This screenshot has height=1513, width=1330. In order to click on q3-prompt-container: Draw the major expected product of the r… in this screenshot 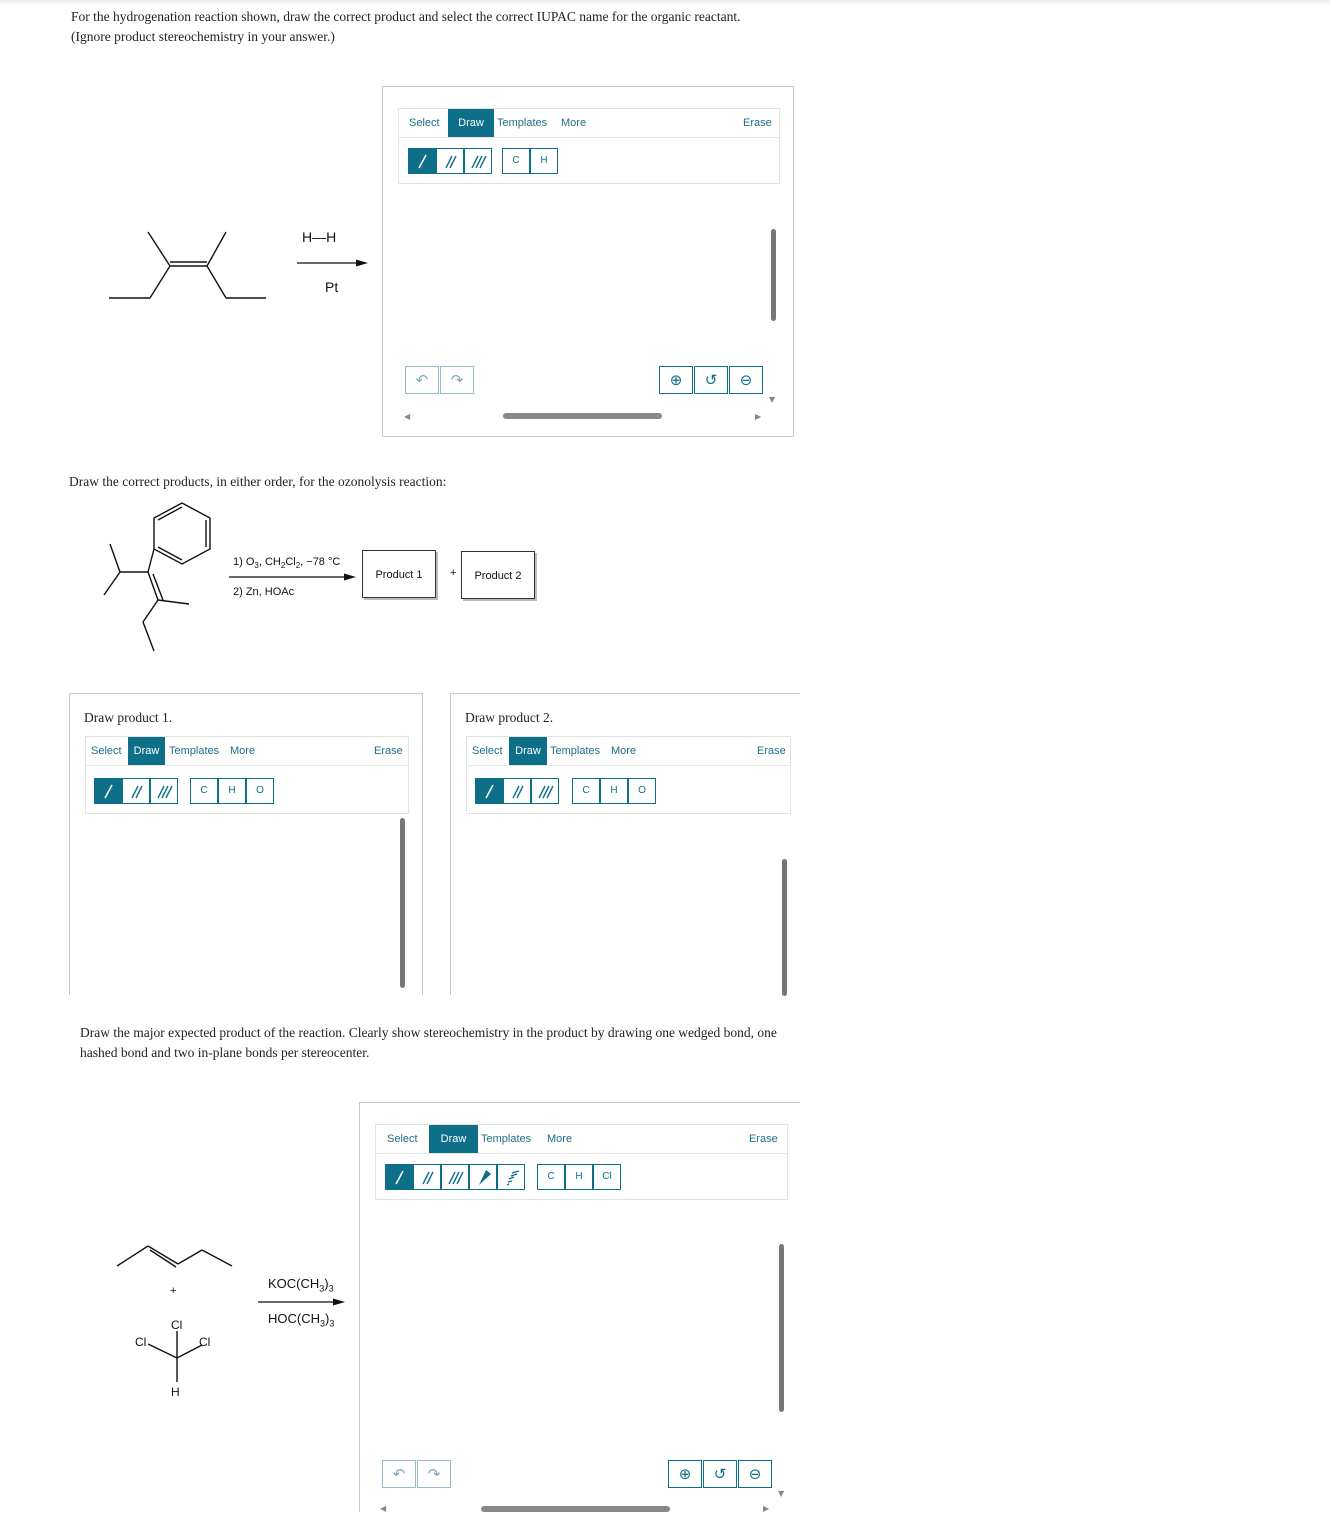, I will do `click(440, 1044)`.